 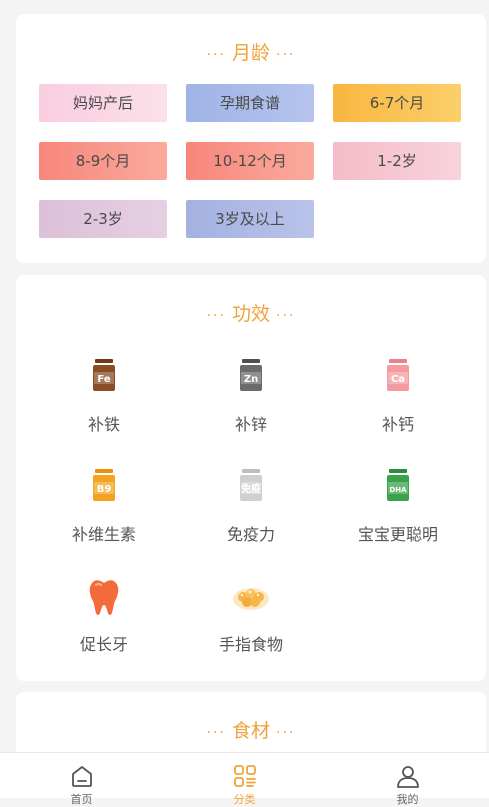 What do you see at coordinates (251, 615) in the screenshot?
I see `effect-item-finger-food: 手指食物` at bounding box center [251, 615].